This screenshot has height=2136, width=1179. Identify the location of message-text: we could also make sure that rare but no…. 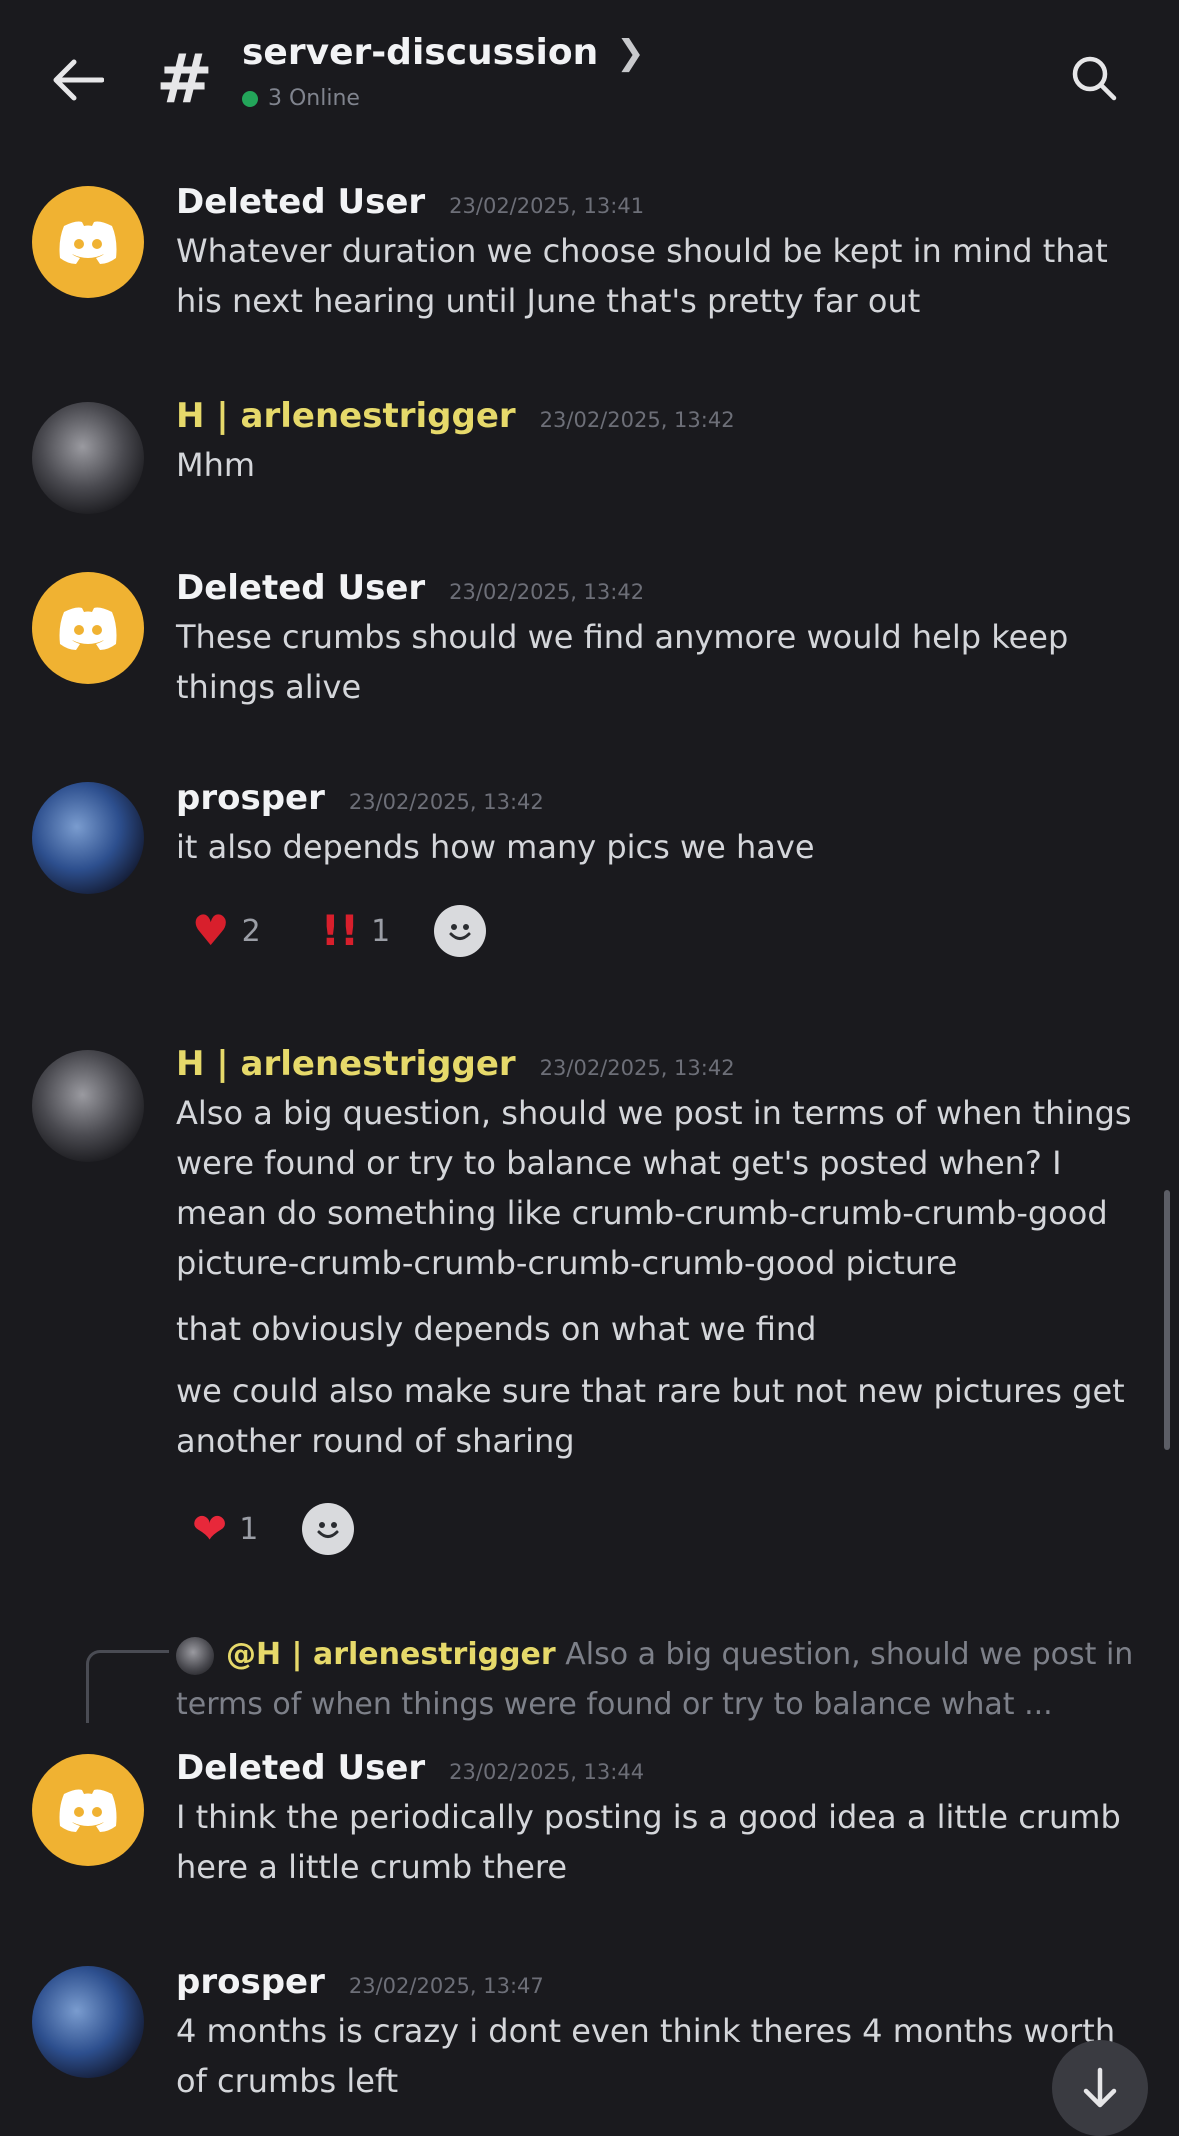
(650, 1416).